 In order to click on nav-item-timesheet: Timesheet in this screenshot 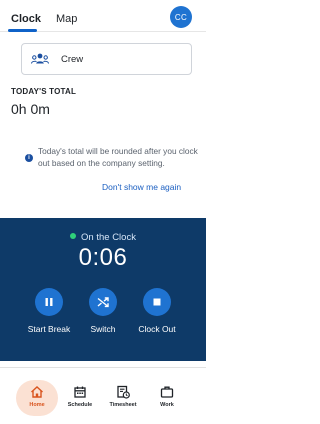, I will do `click(123, 398)`.